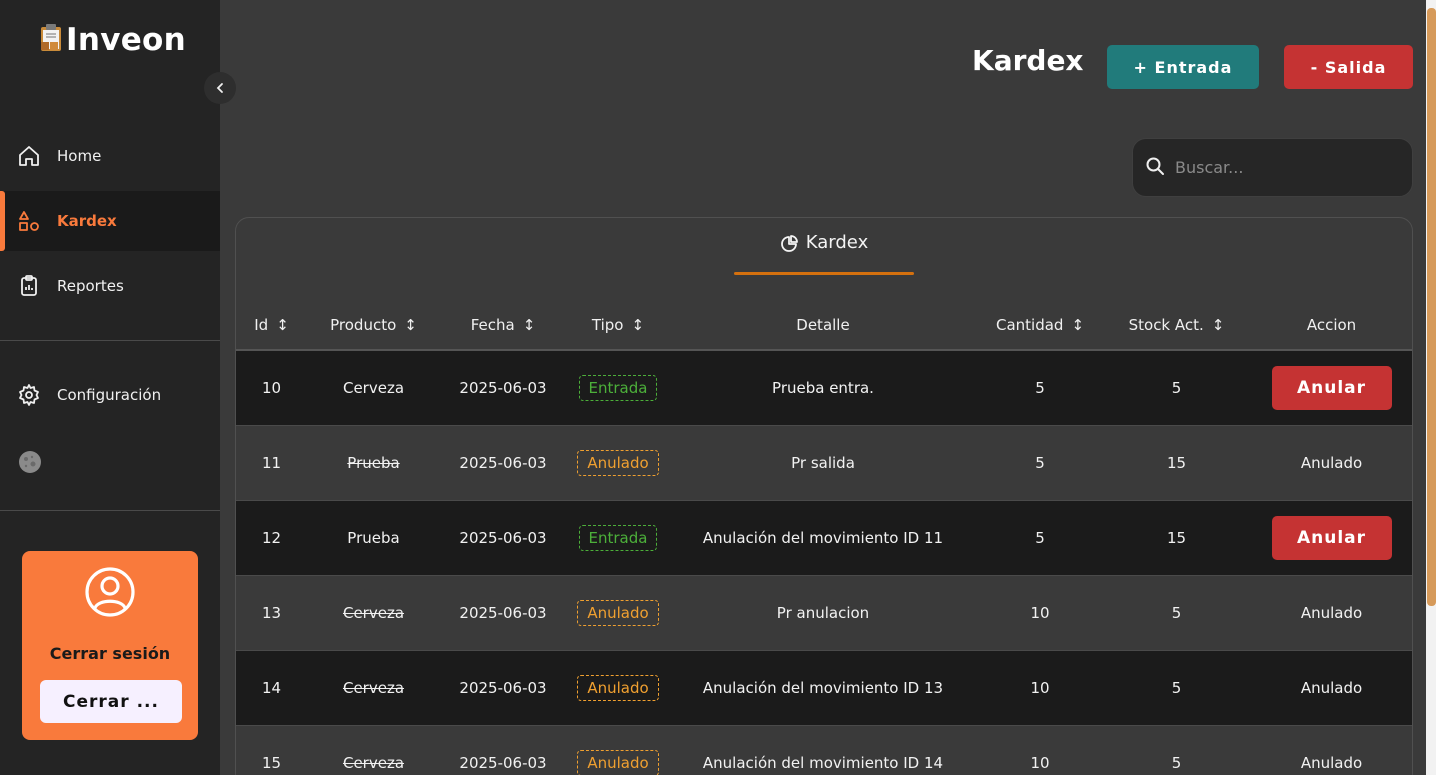  What do you see at coordinates (110, 653) in the screenshot?
I see `logout-title: Cerrar sesión` at bounding box center [110, 653].